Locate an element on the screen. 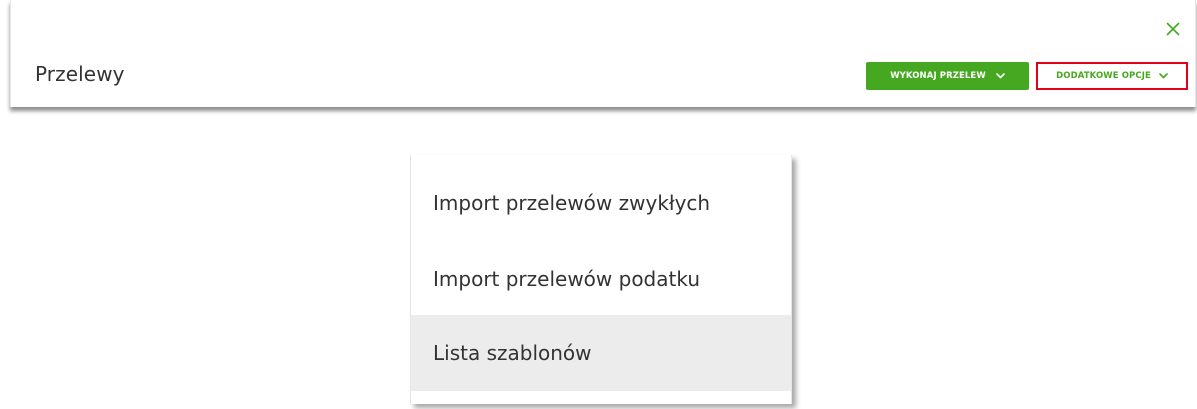  menu-item-import-tax-transfers: Import przelewów podatku is located at coordinates (601, 279).